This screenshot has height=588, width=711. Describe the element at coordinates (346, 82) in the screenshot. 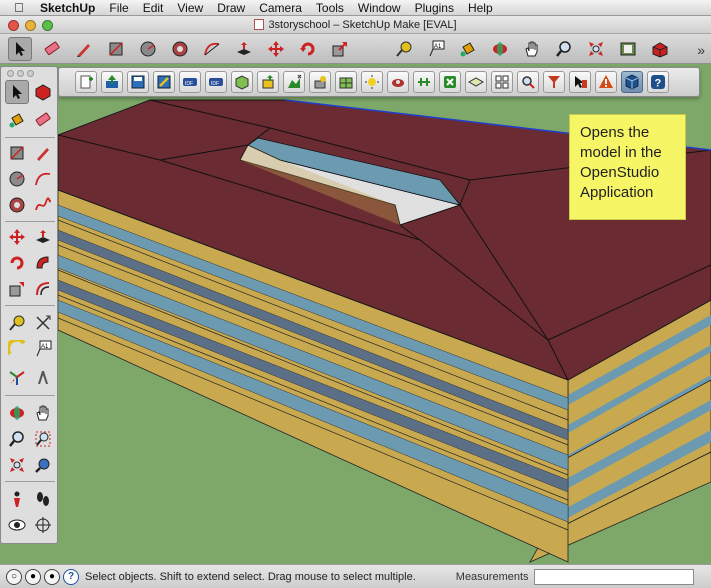

I see `interior-partition-button` at that location.